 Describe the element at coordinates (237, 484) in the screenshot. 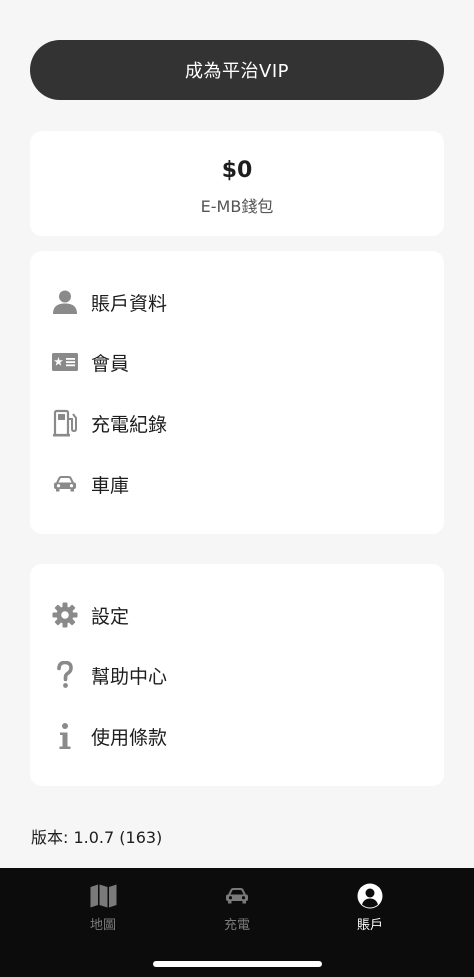

I see `menu-item-garage: 車庫` at that location.